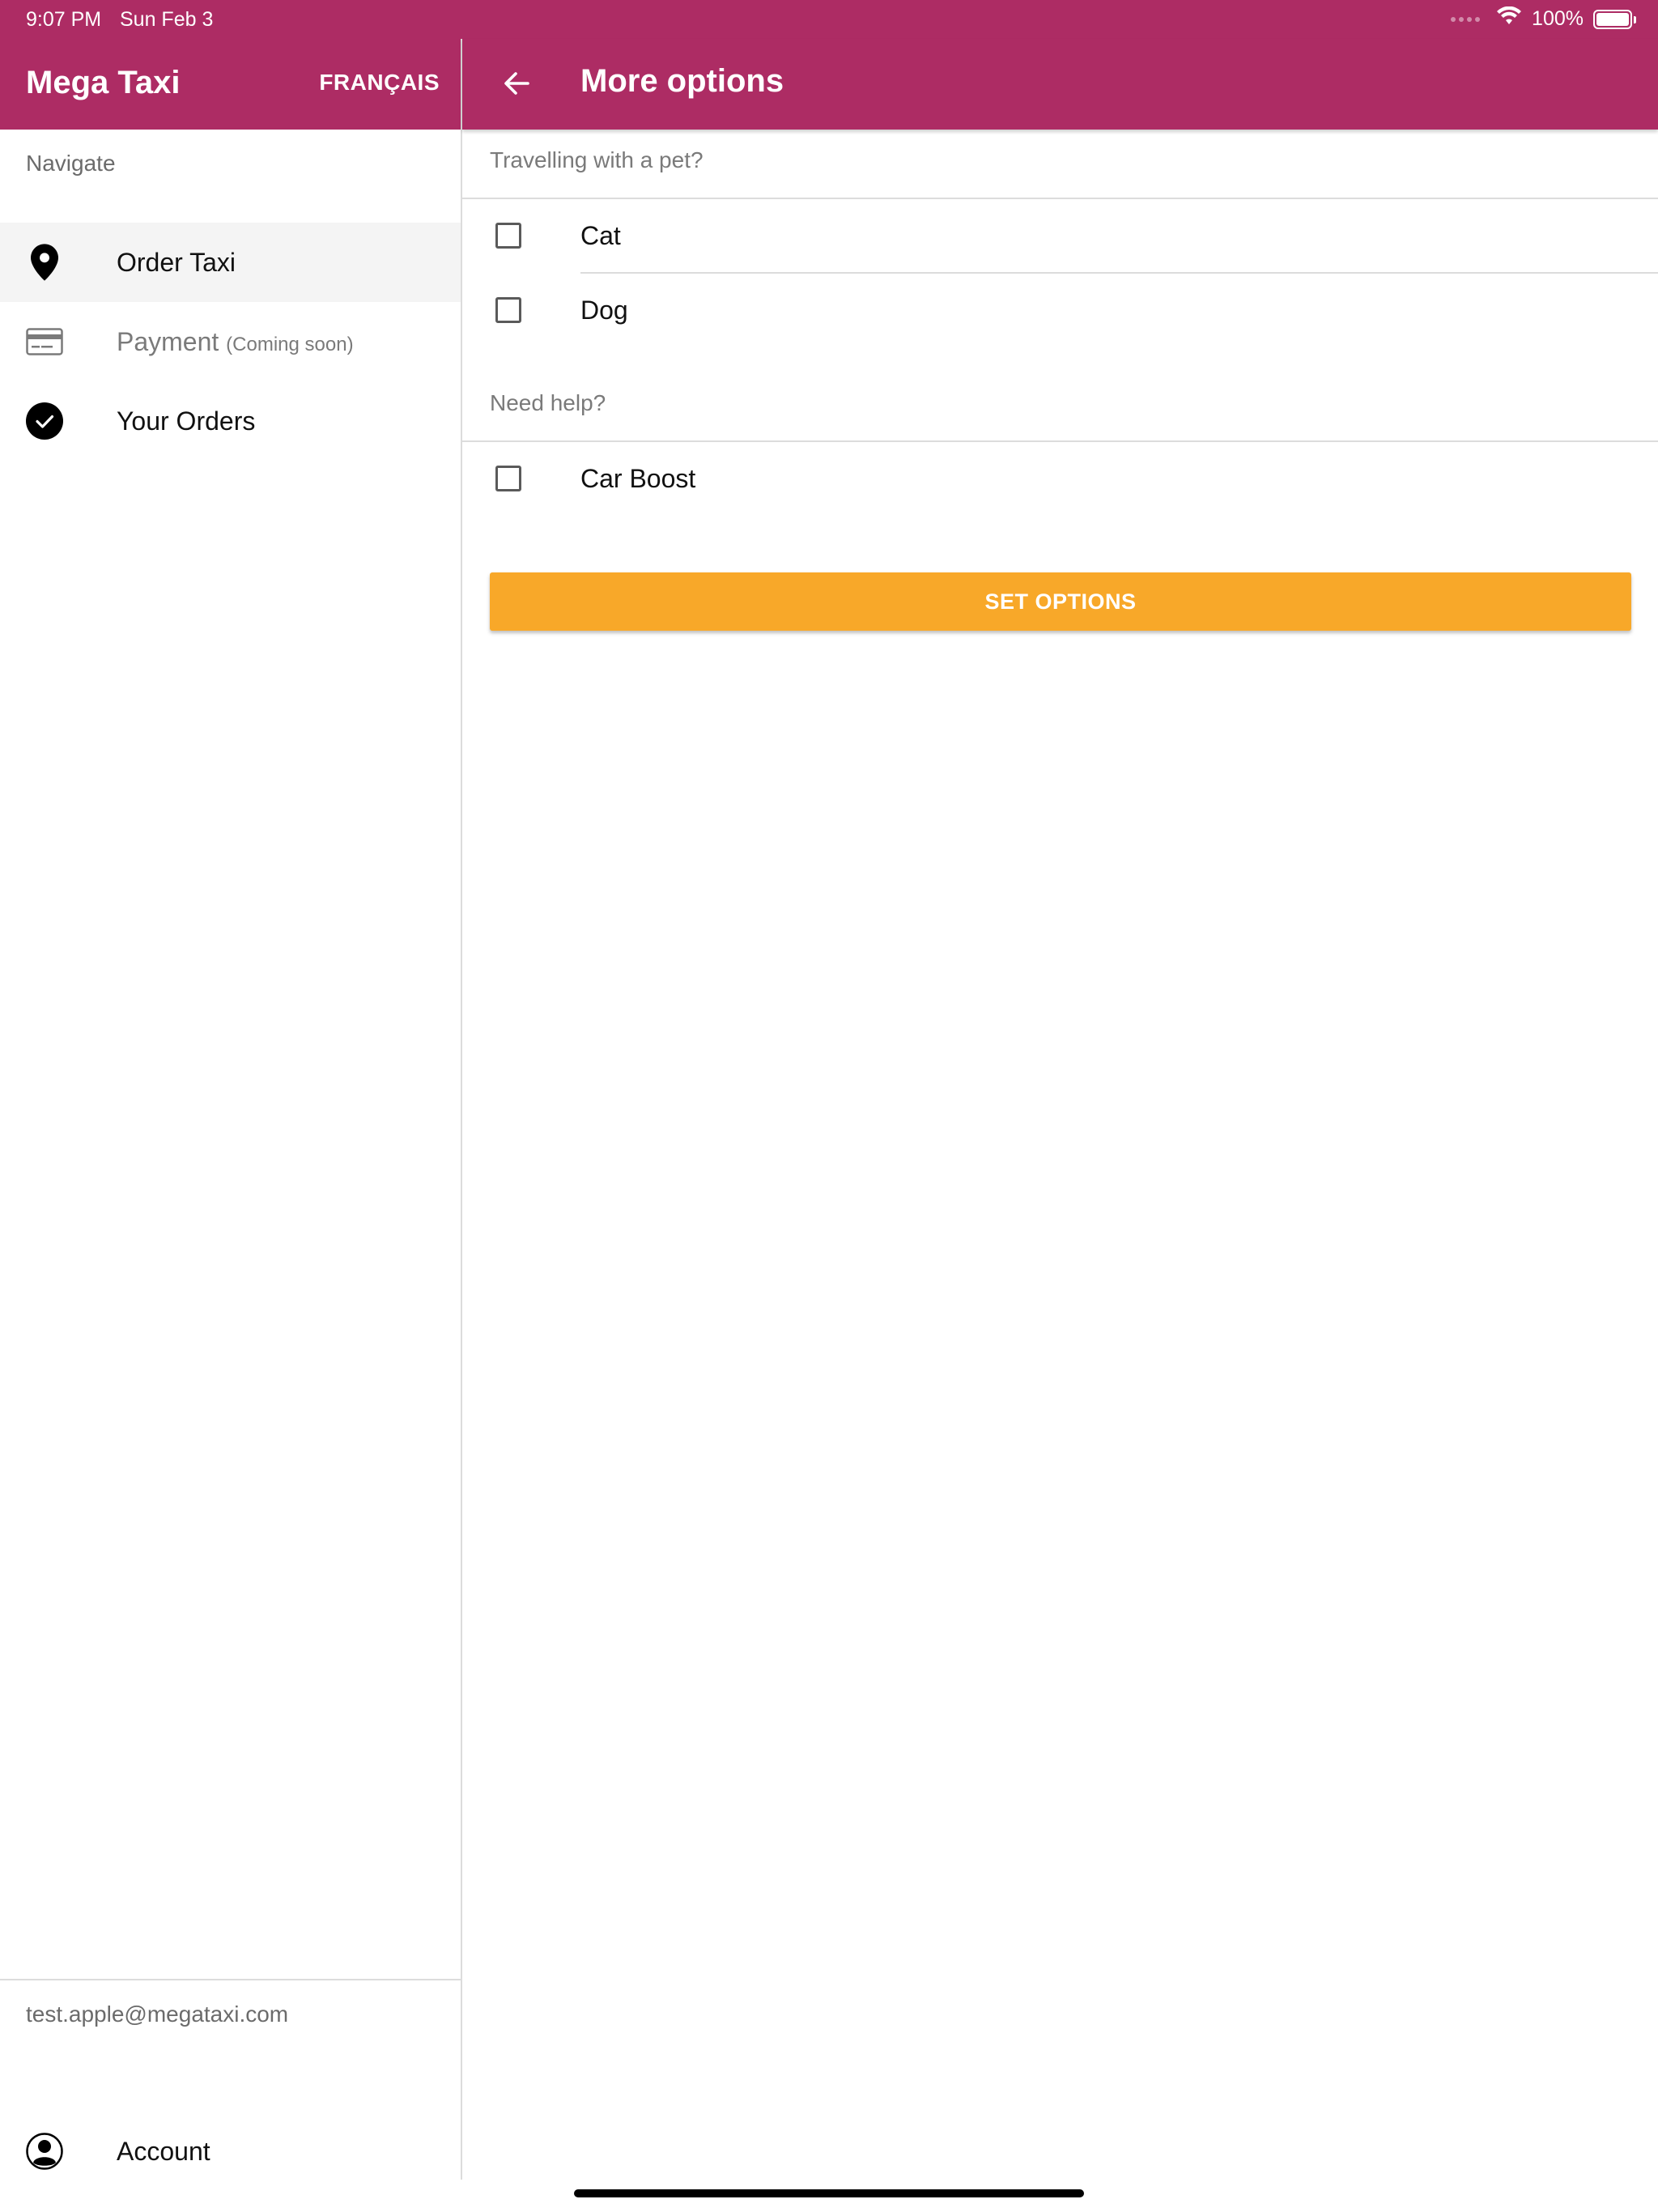 Image resolution: width=1658 pixels, height=2212 pixels. I want to click on nav-item-label: Payment (Coming soon), so click(235, 342).